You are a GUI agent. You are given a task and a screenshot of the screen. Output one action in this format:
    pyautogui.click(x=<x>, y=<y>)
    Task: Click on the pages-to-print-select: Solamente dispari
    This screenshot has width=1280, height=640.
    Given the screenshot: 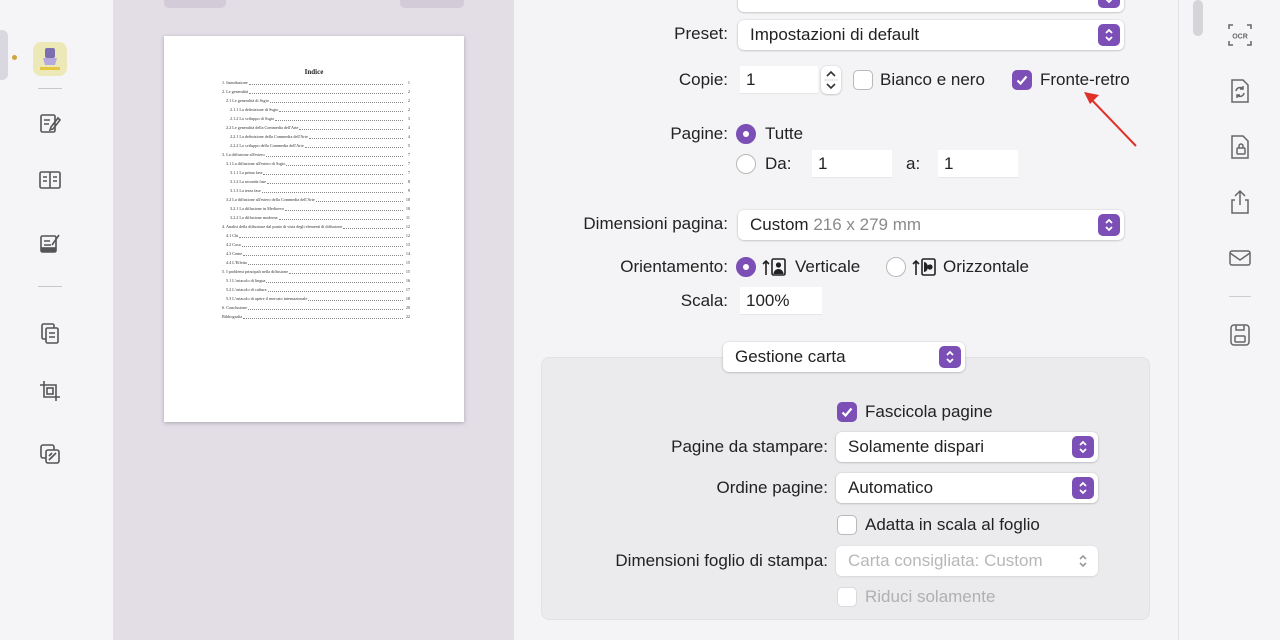 What is the action you would take?
    pyautogui.click(x=967, y=447)
    